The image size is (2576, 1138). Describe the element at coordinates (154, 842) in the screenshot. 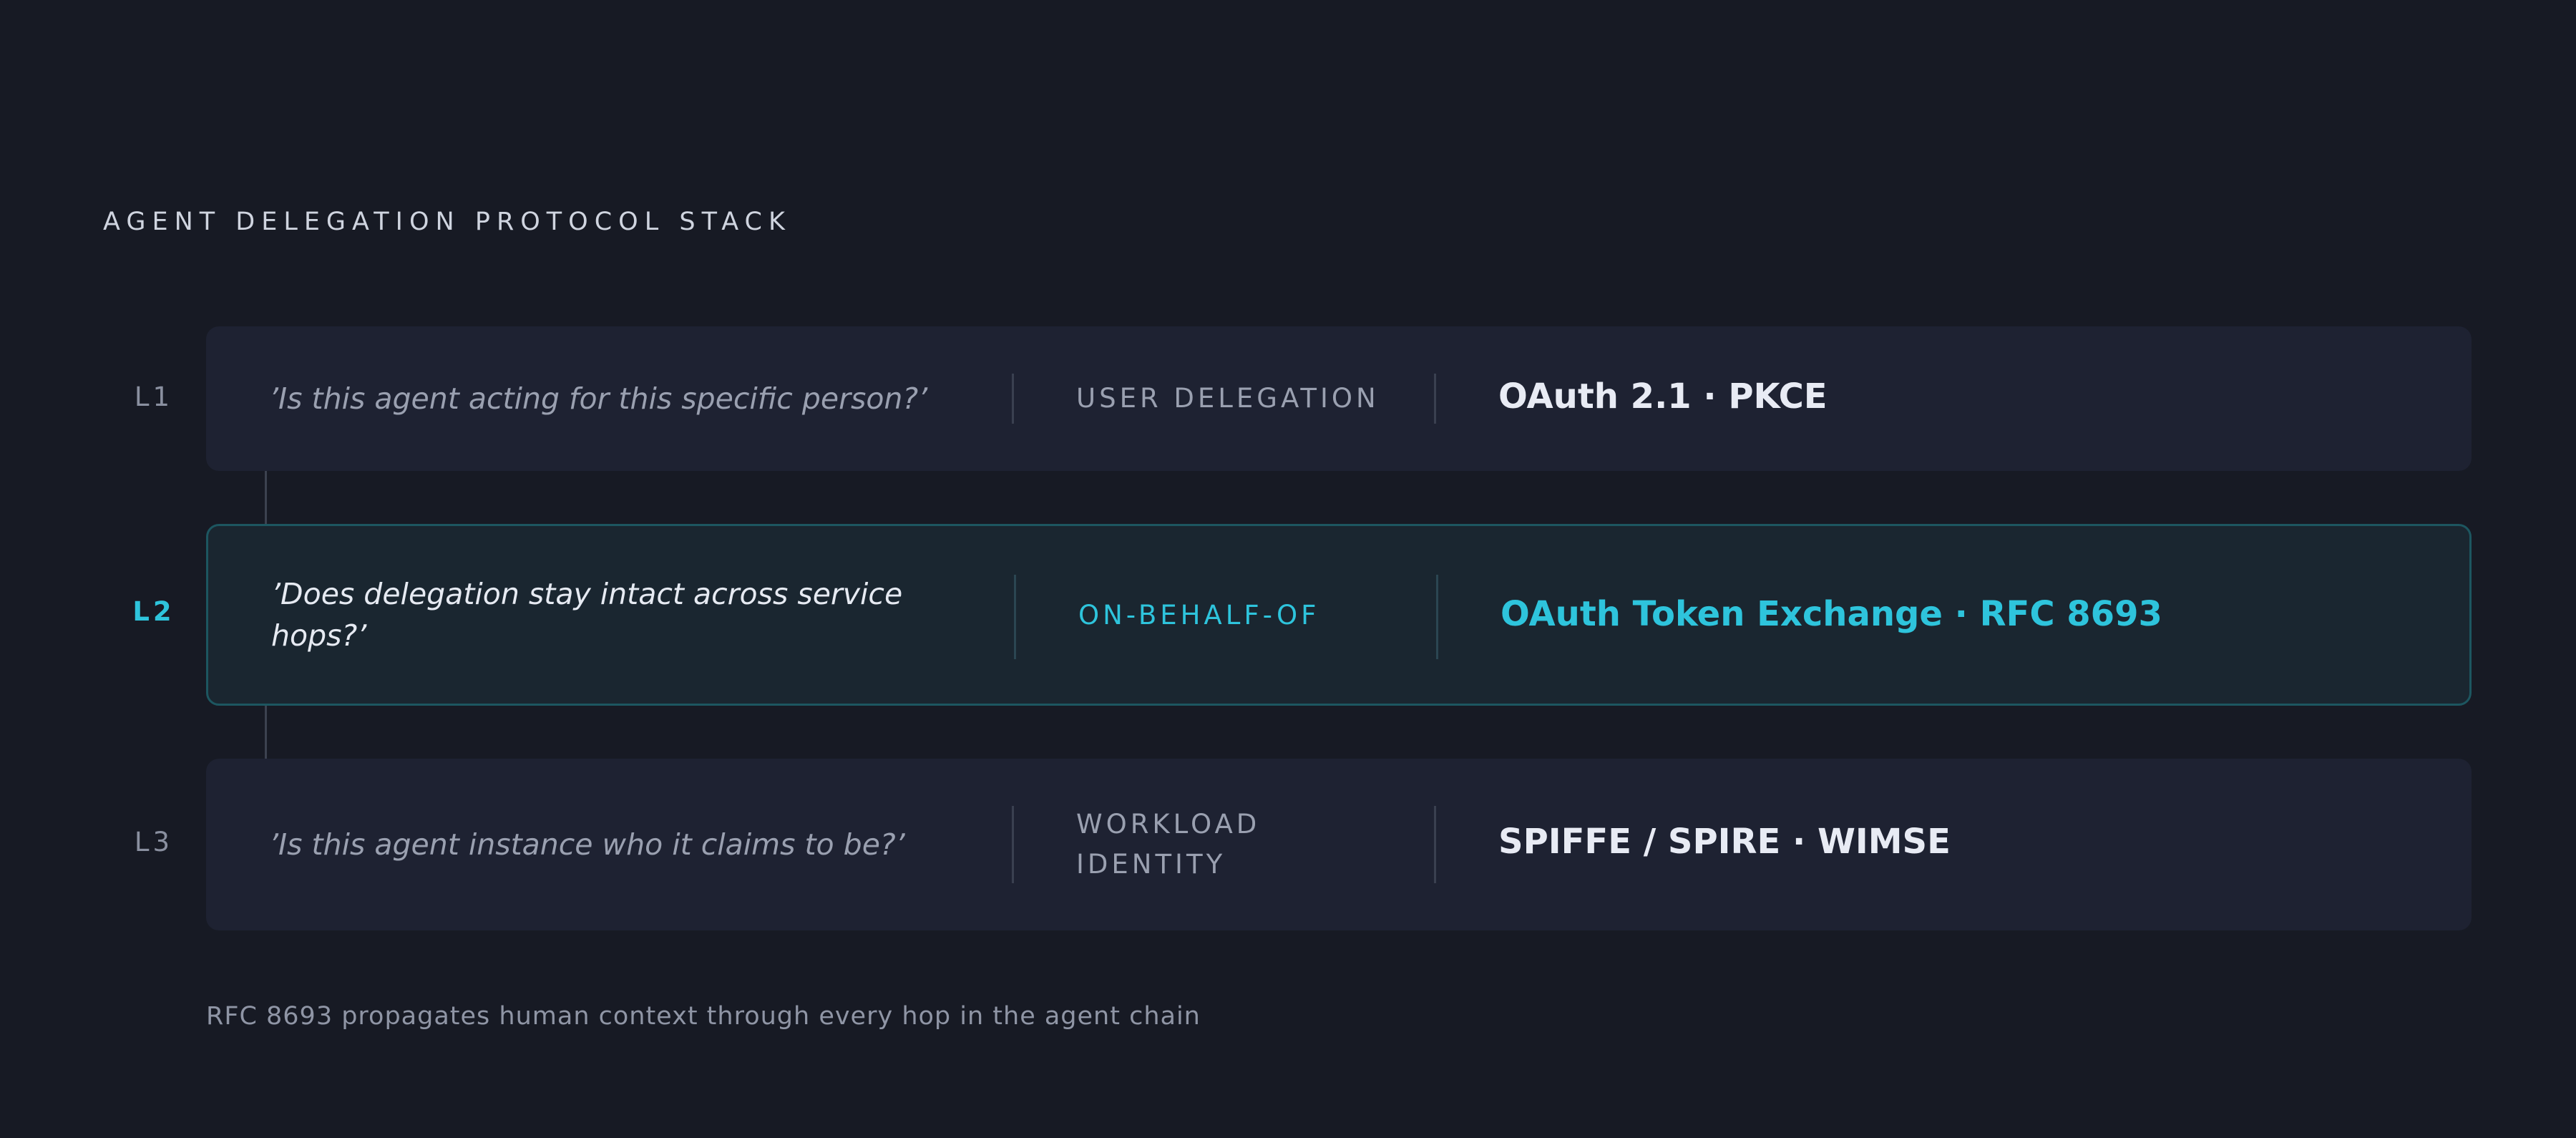

I see `layer-label-l3: L3` at that location.